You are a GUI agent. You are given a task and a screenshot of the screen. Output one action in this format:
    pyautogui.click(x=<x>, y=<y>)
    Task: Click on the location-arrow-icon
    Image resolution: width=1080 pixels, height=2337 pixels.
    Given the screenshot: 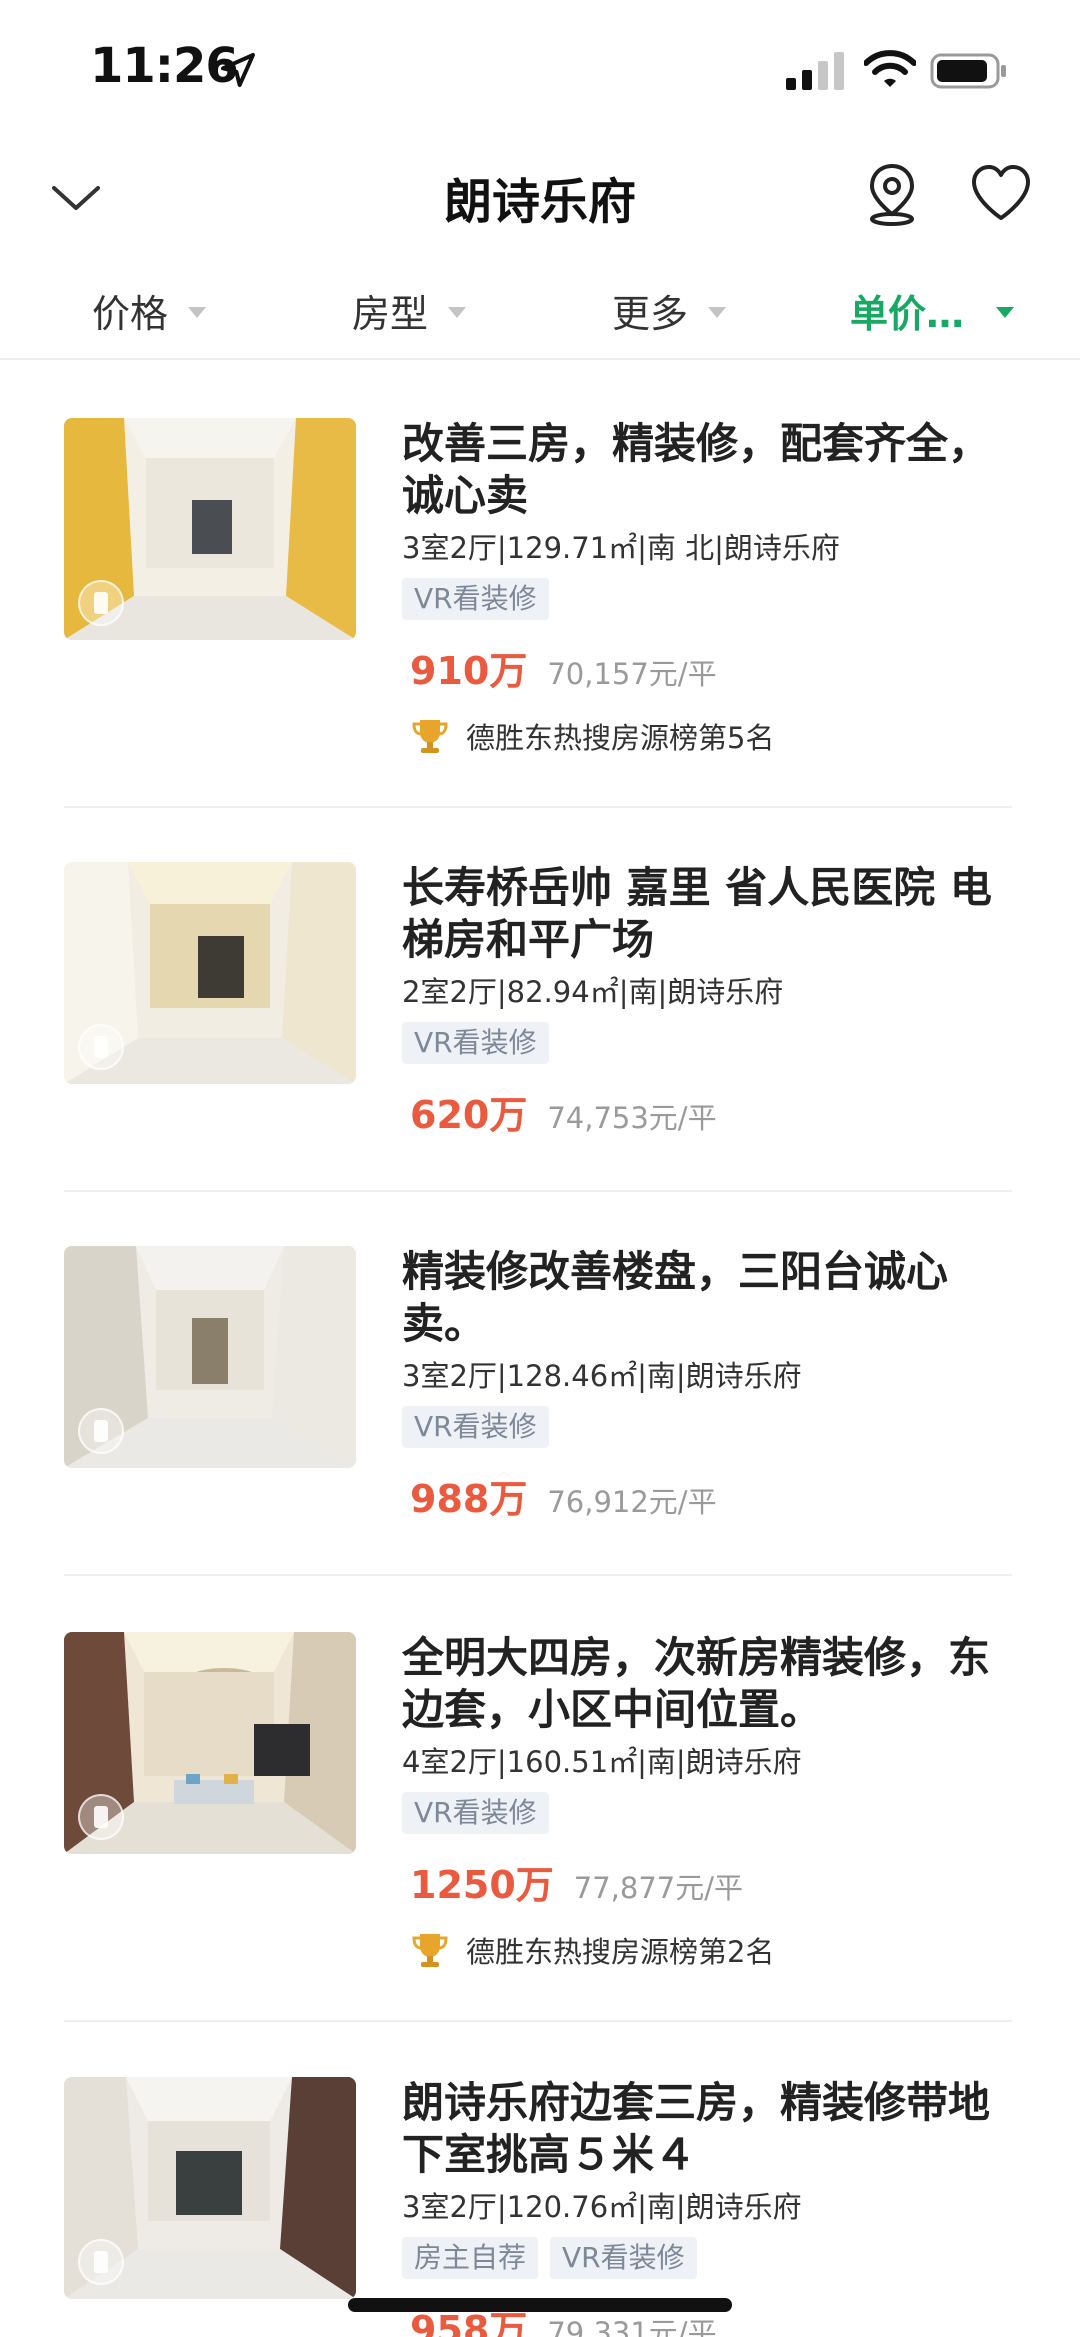 What is the action you would take?
    pyautogui.click(x=238, y=70)
    